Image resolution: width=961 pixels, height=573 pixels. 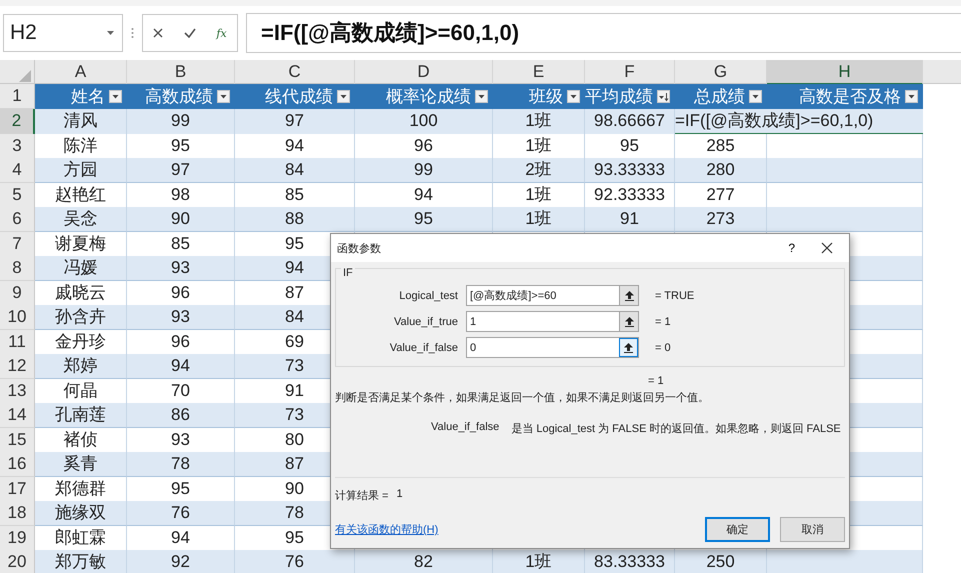 What do you see at coordinates (17, 366) in the screenshot?
I see `row-number: 12` at bounding box center [17, 366].